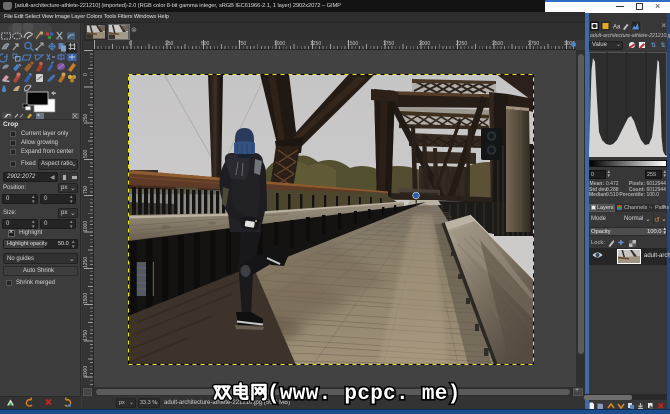  What do you see at coordinates (617, 28) in the screenshot?
I see `svg-text: Aa` at bounding box center [617, 28].